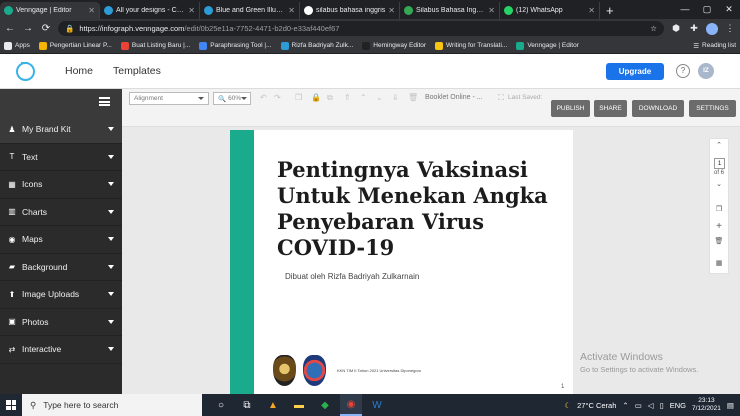 The image size is (740, 416). Describe the element at coordinates (719, 263) in the screenshot. I see `grid-view-icon: ▦` at that location.